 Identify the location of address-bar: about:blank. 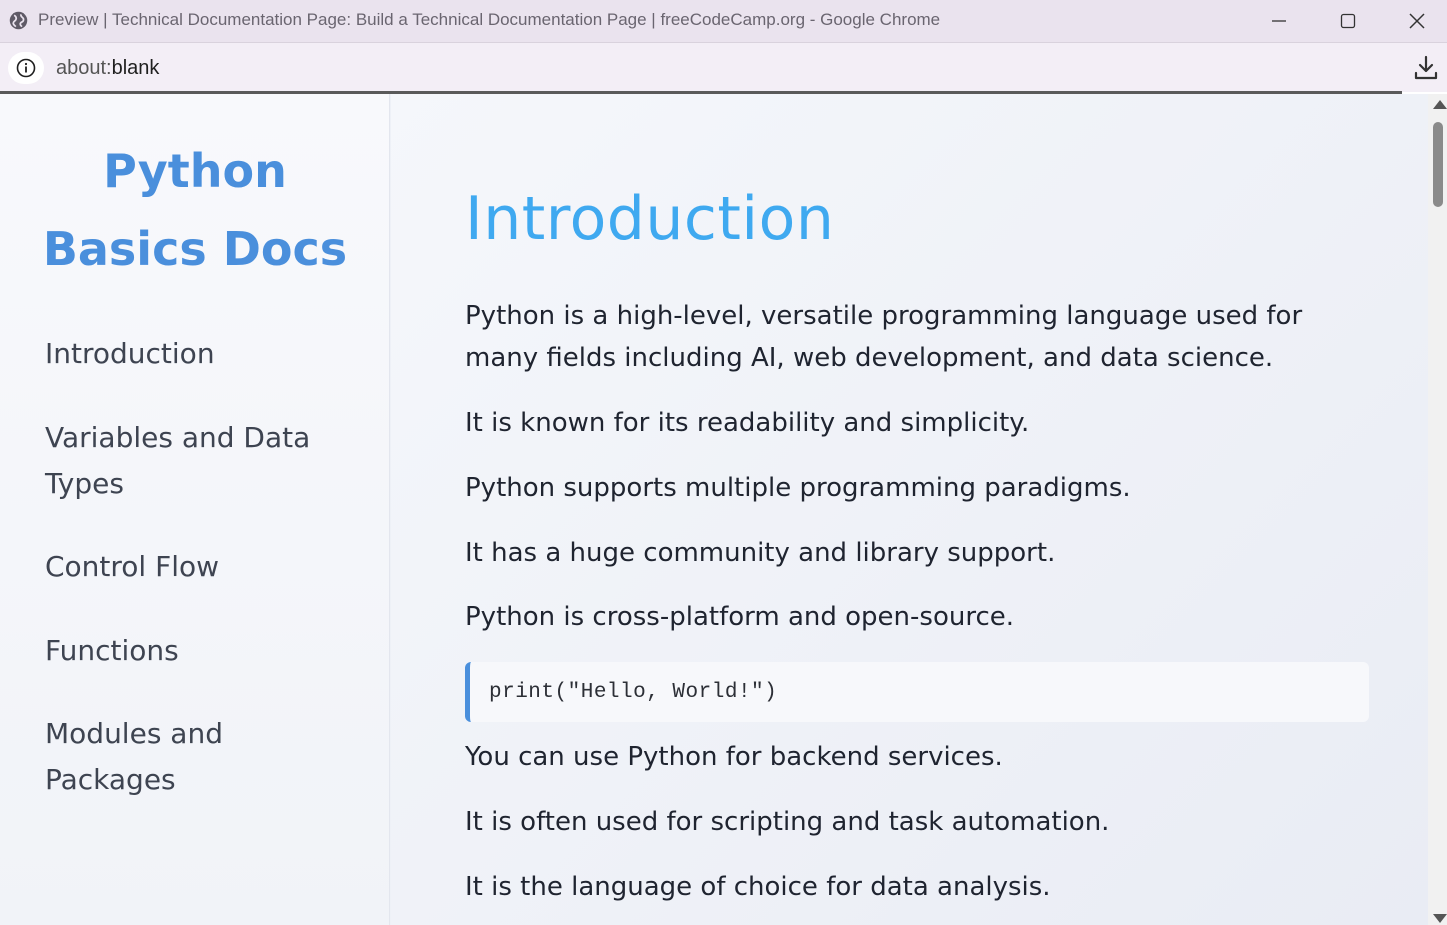
(723, 67).